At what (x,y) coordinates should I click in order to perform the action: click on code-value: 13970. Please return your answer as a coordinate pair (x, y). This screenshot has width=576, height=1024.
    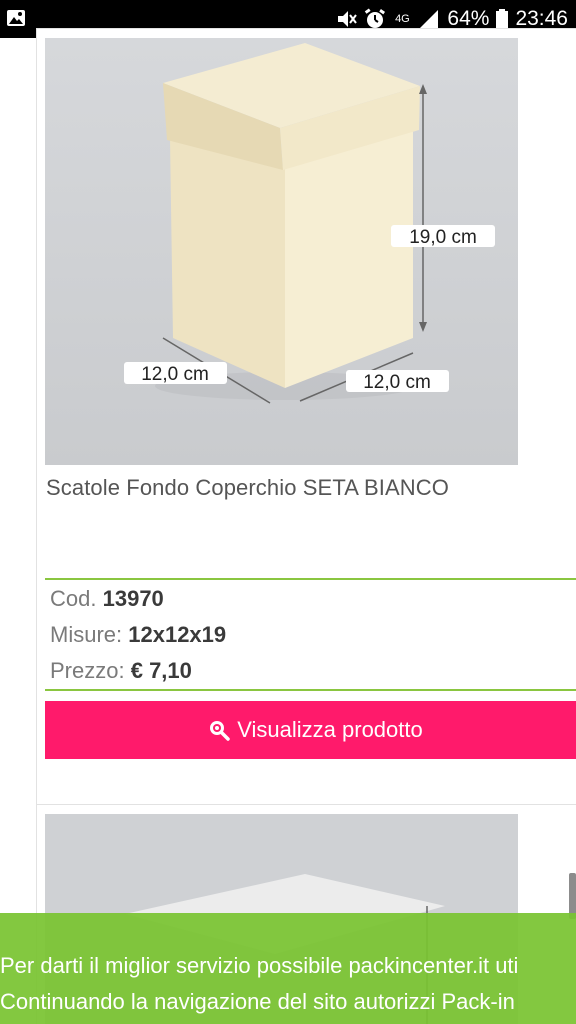
    Looking at the image, I should click on (133, 598).